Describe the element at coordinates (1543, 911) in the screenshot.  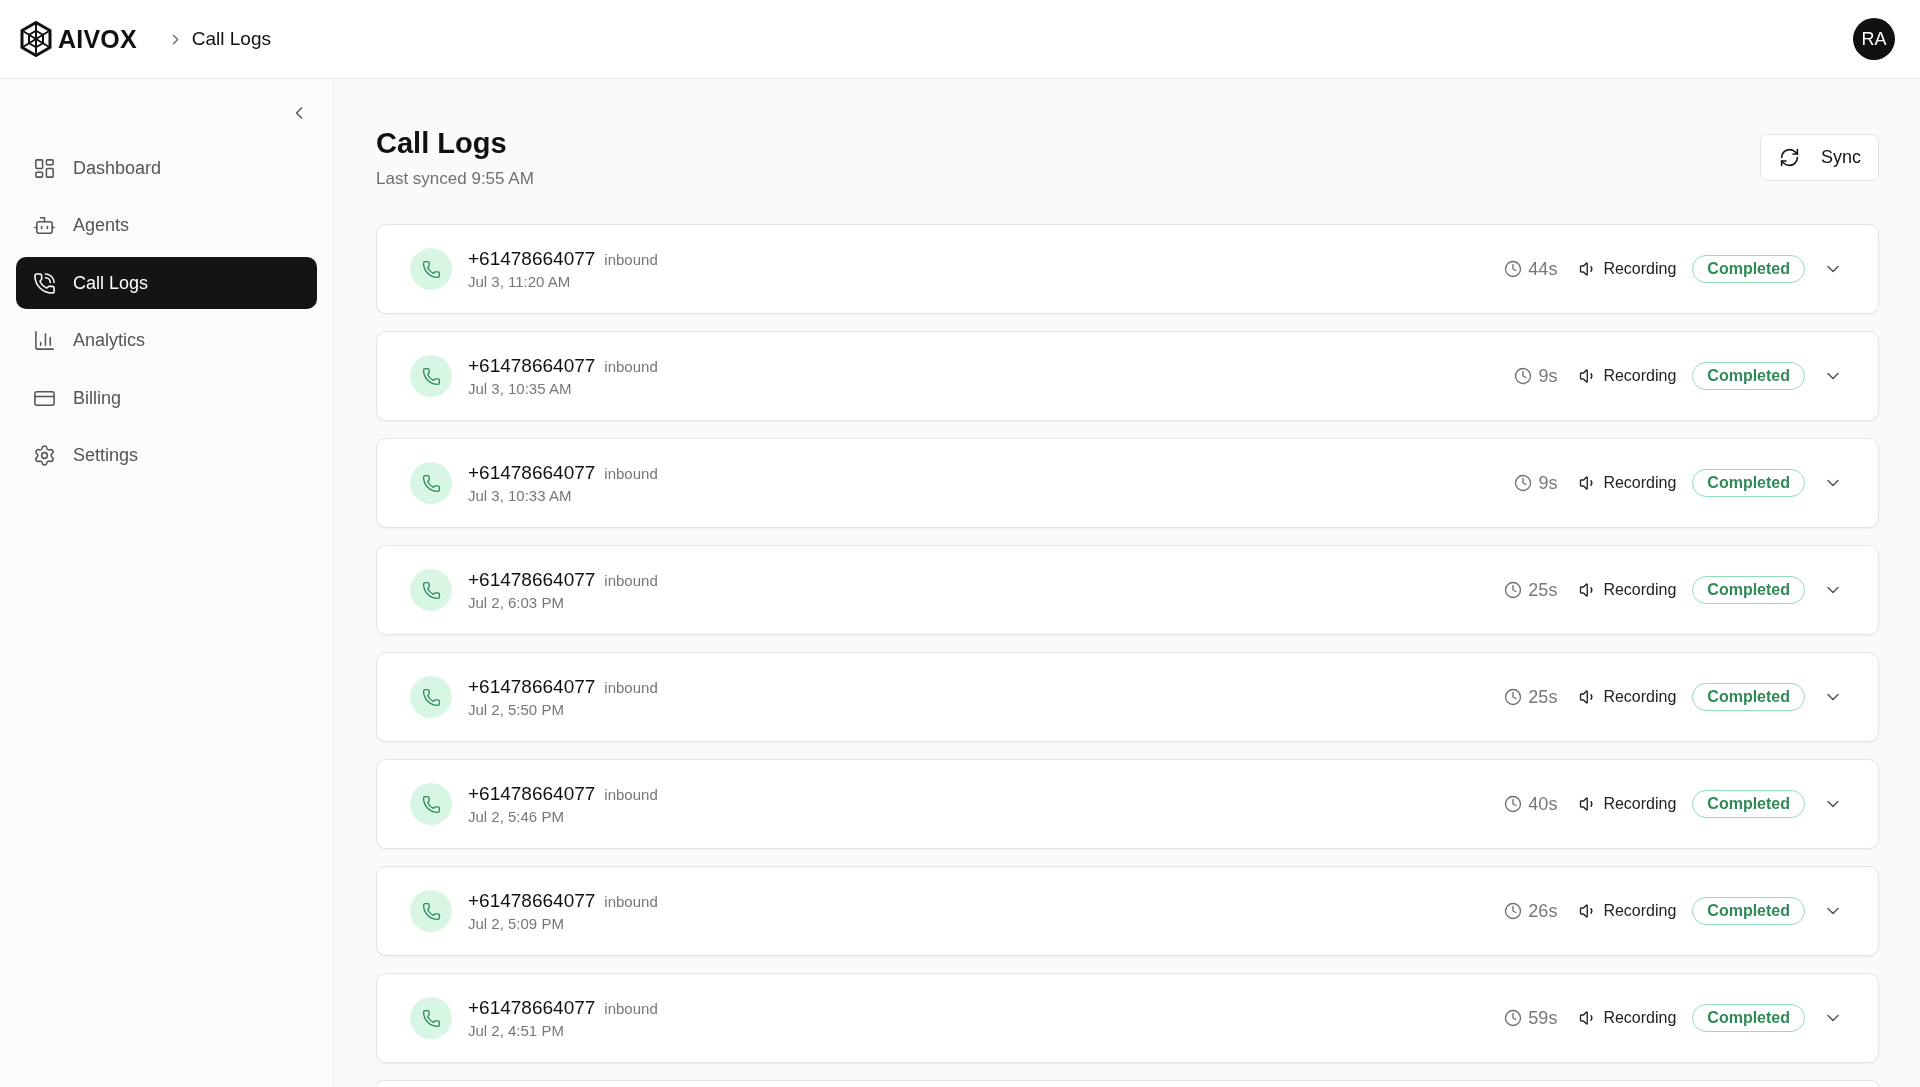
I see `call-duration: 26s` at that location.